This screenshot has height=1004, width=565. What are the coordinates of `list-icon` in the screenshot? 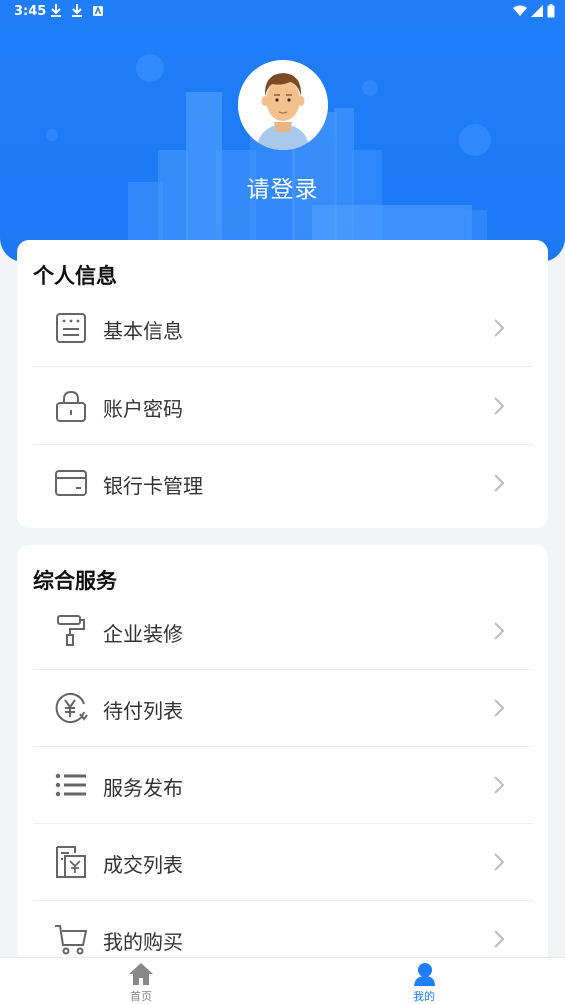 It's located at (70, 785).